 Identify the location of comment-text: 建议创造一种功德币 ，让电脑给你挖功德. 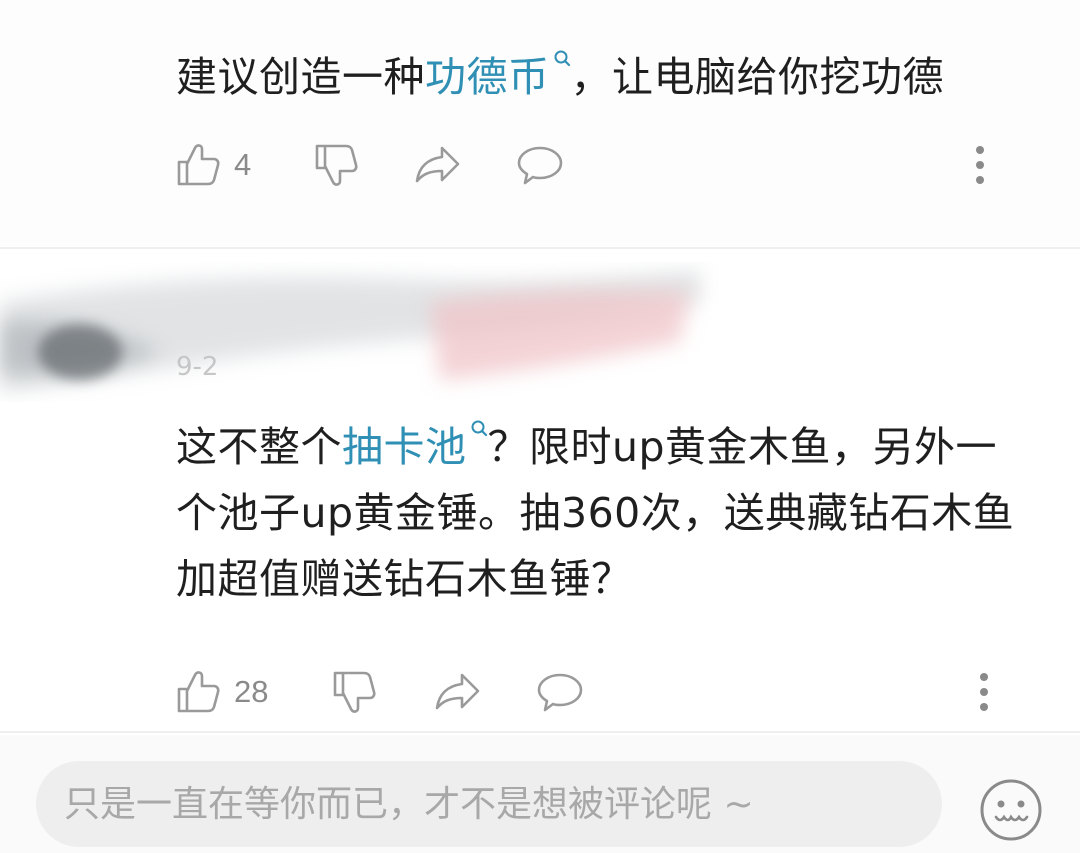
(600, 77).